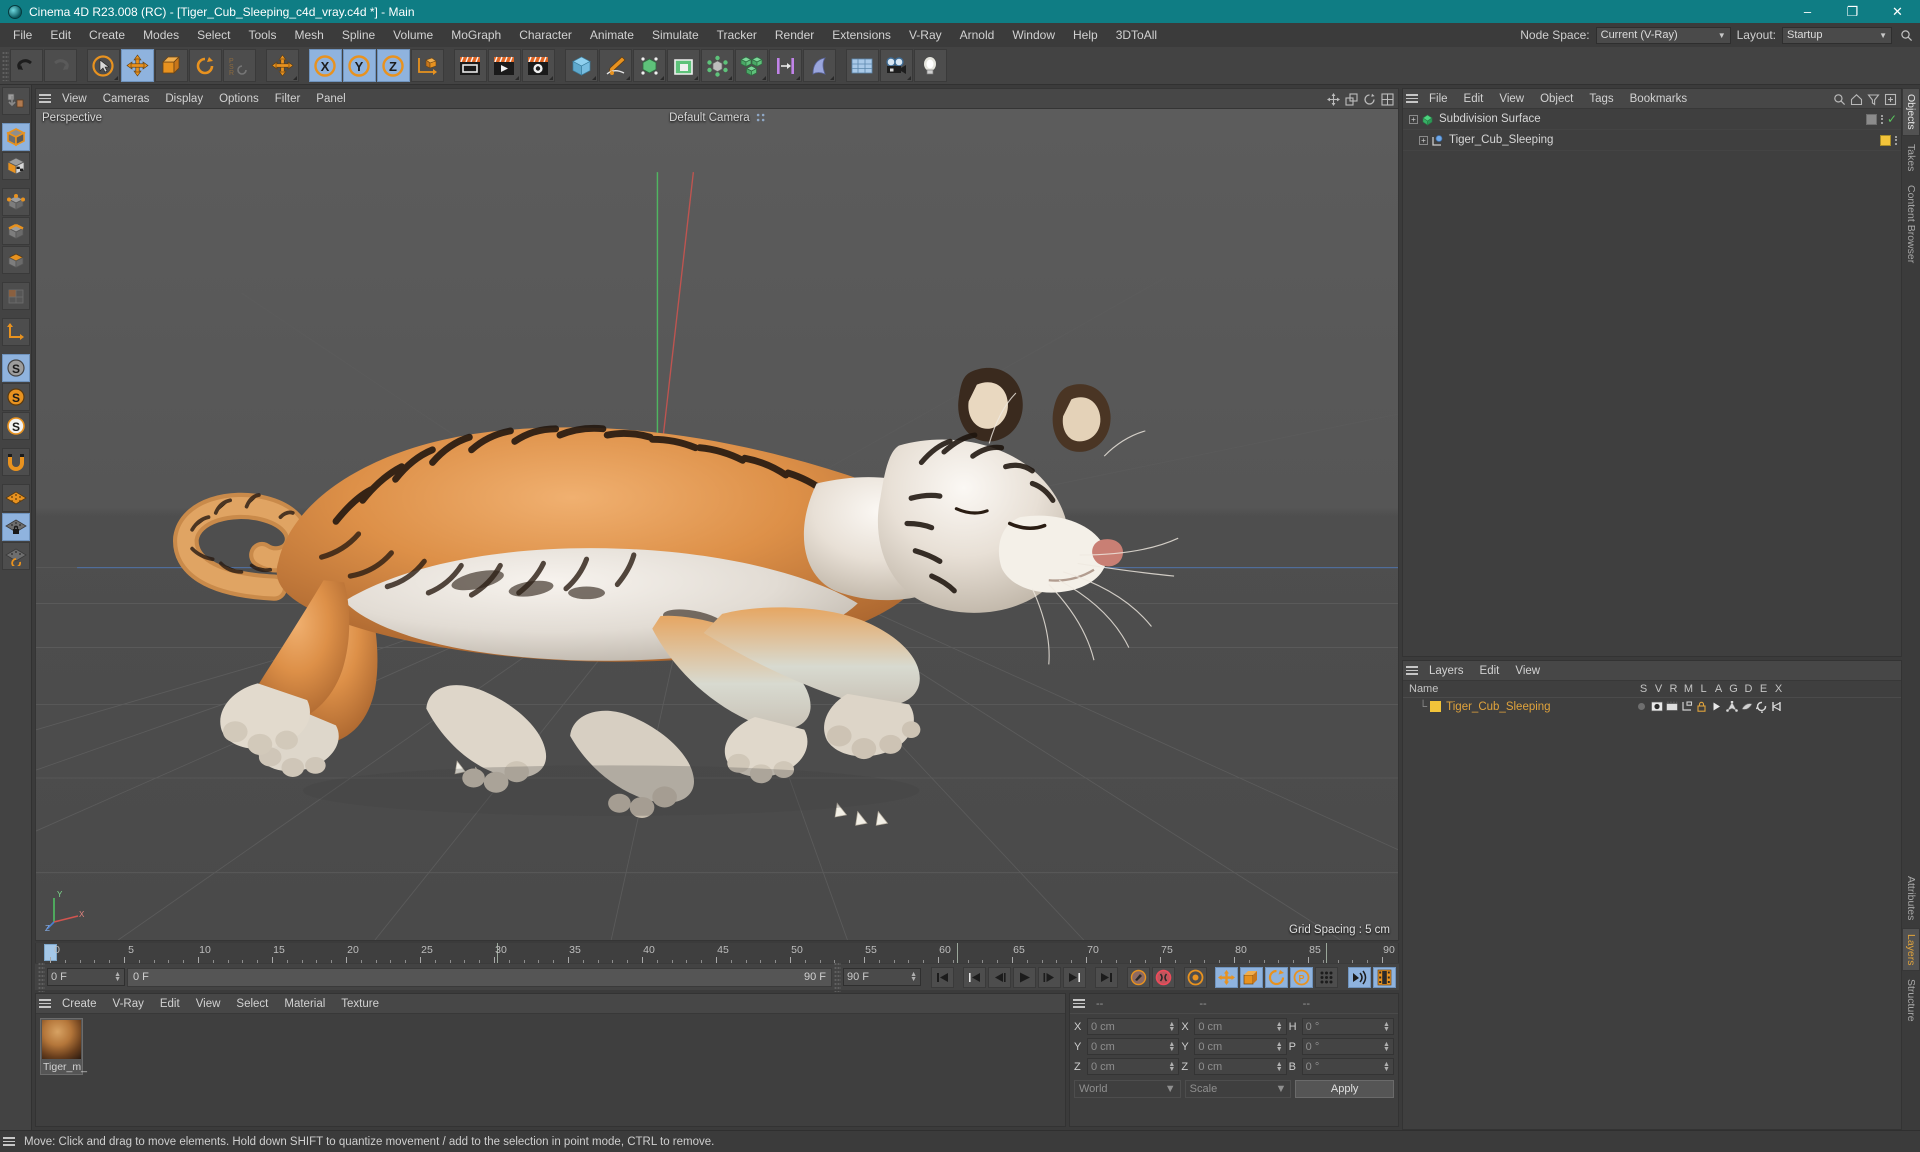  What do you see at coordinates (107, 35) in the screenshot?
I see `menu-create: Create` at bounding box center [107, 35].